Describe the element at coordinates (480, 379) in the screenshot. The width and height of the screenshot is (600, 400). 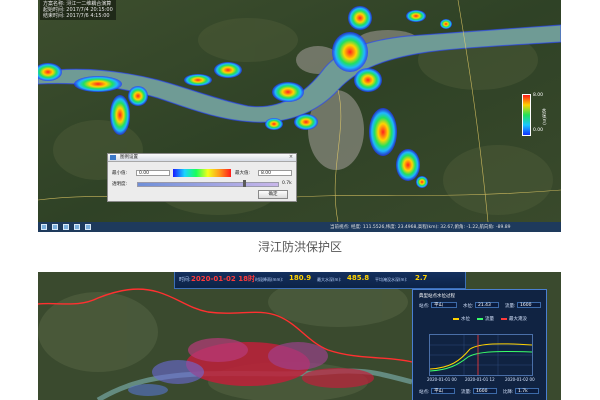
I see `x-tick-mid: 2020-01-01 12` at that location.